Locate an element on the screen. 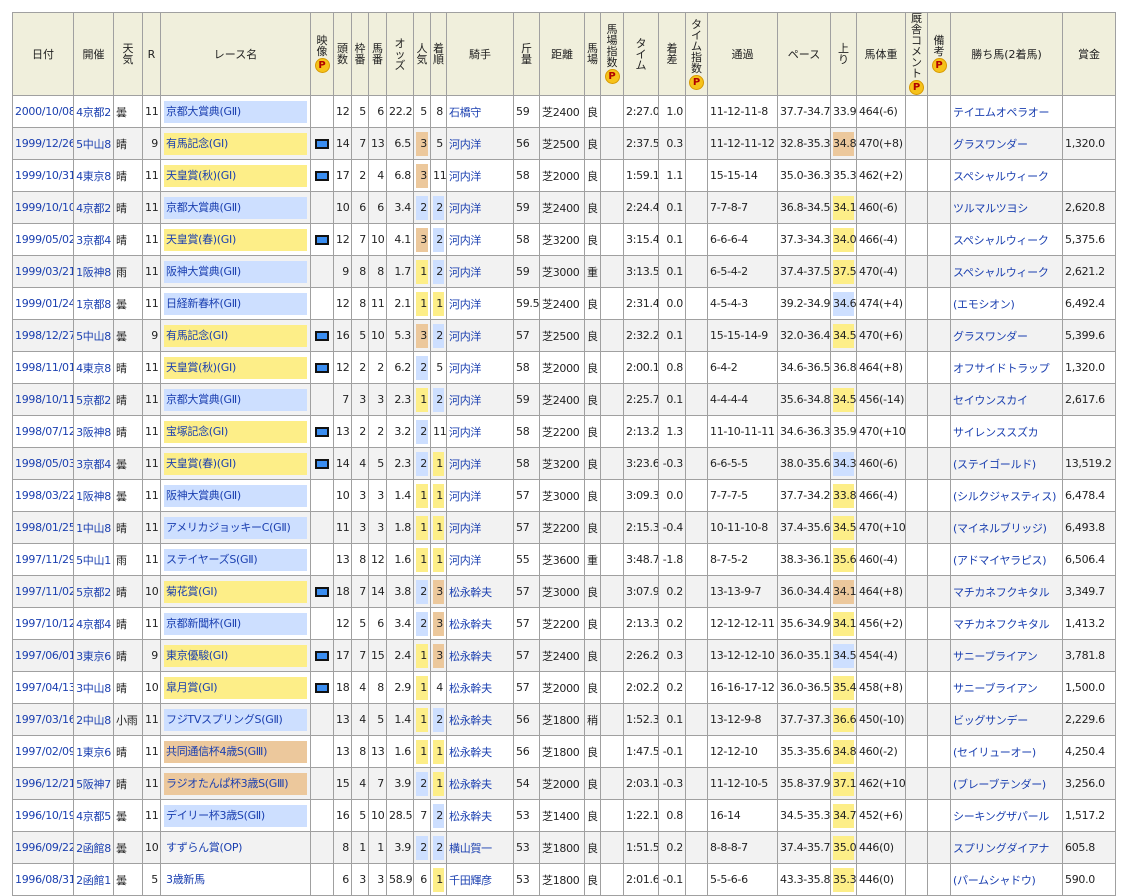  winner-cell: ビッグサンデー is located at coordinates (1006, 719).